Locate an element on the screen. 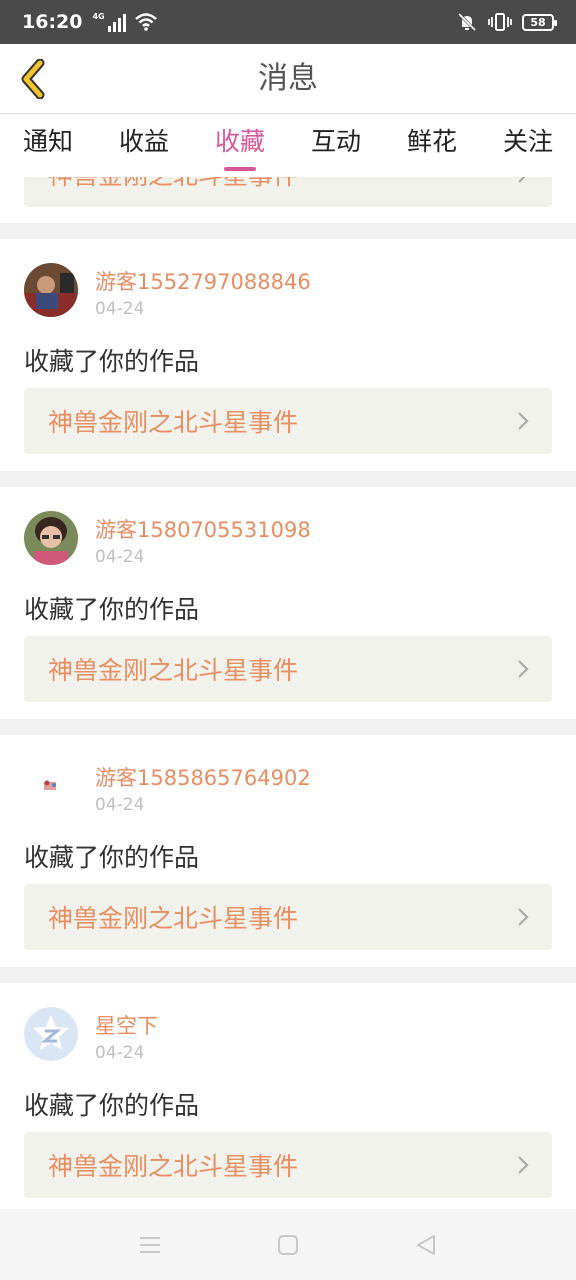 The image size is (576, 1280). menu-icon is located at coordinates (150, 1244).